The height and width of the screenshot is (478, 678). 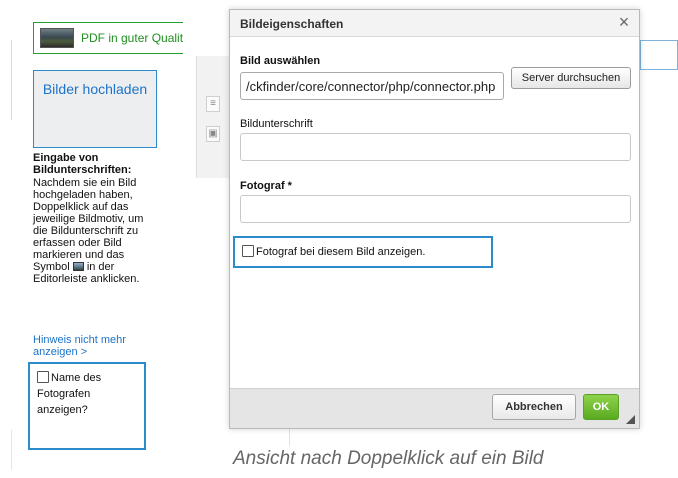 What do you see at coordinates (214, 117) in the screenshot?
I see `editor-toolbar: ≡ ▣` at bounding box center [214, 117].